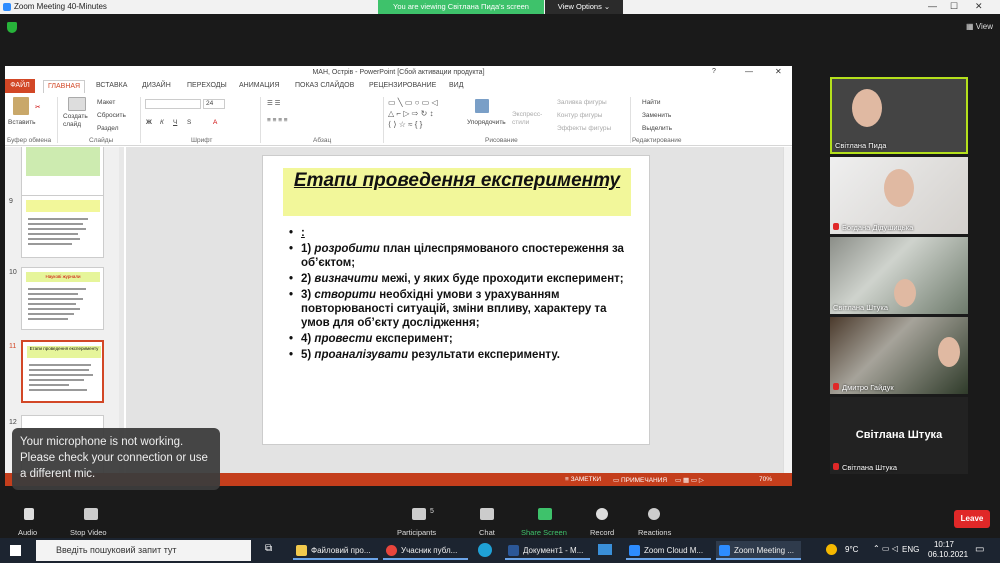 The height and width of the screenshot is (563, 1000). What do you see at coordinates (416, 532) in the screenshot?
I see `participants-button: Participants` at bounding box center [416, 532].